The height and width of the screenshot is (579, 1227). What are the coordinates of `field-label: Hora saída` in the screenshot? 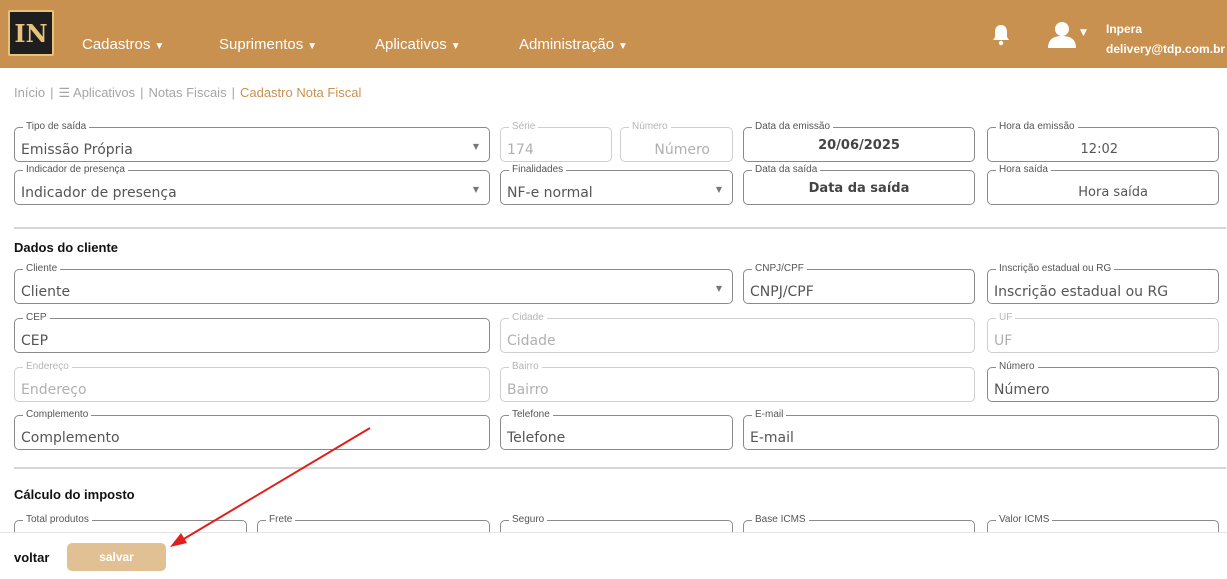 It's located at (1023, 170).